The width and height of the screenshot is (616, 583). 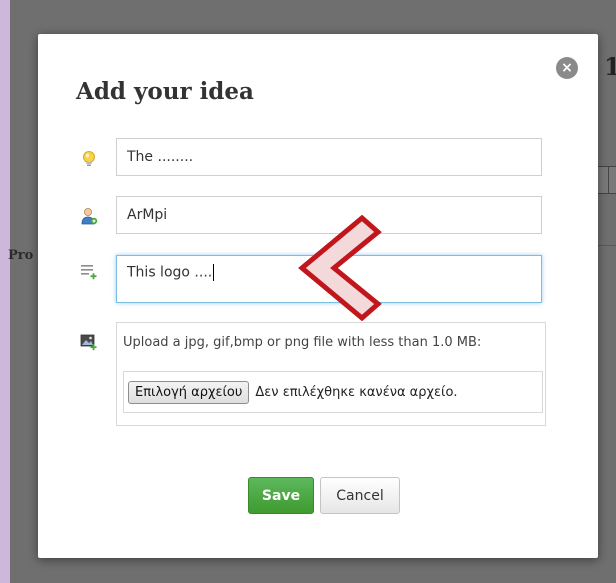 What do you see at coordinates (89, 272) in the screenshot?
I see `text-lines-add-icon` at bounding box center [89, 272].